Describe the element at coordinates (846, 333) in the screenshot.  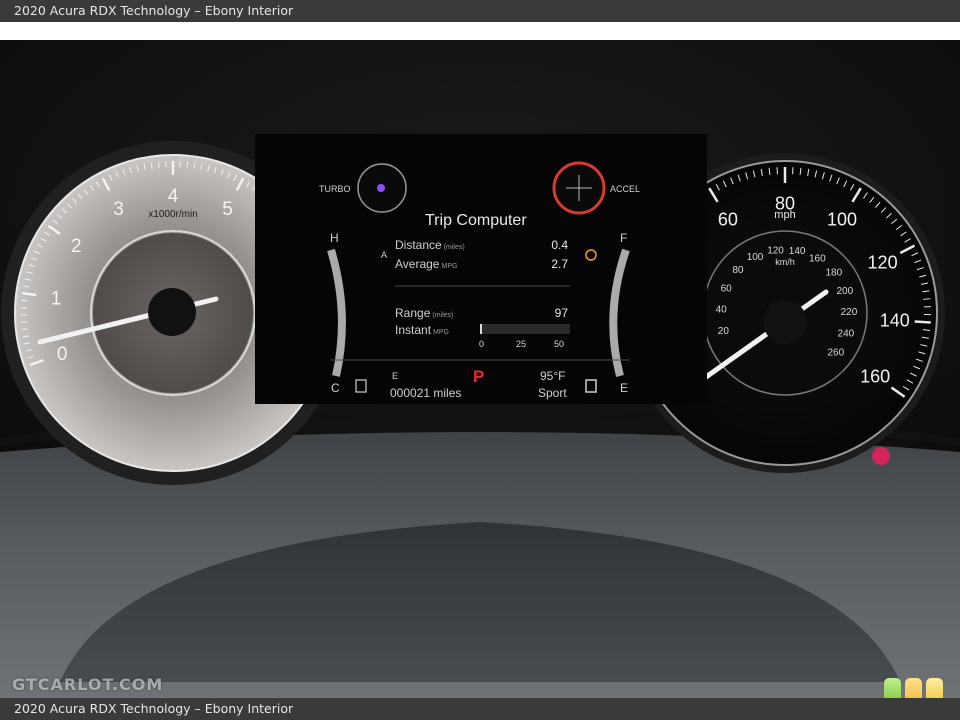
I see `speedometer-kmh-number: 240` at that location.